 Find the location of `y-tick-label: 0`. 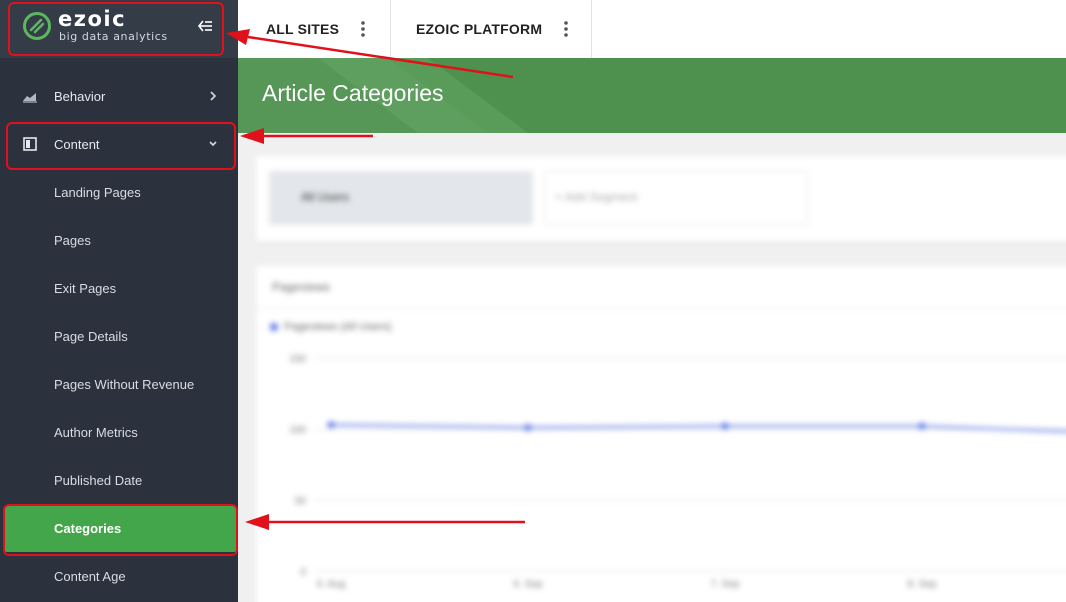

y-tick-label: 0 is located at coordinates (303, 572).